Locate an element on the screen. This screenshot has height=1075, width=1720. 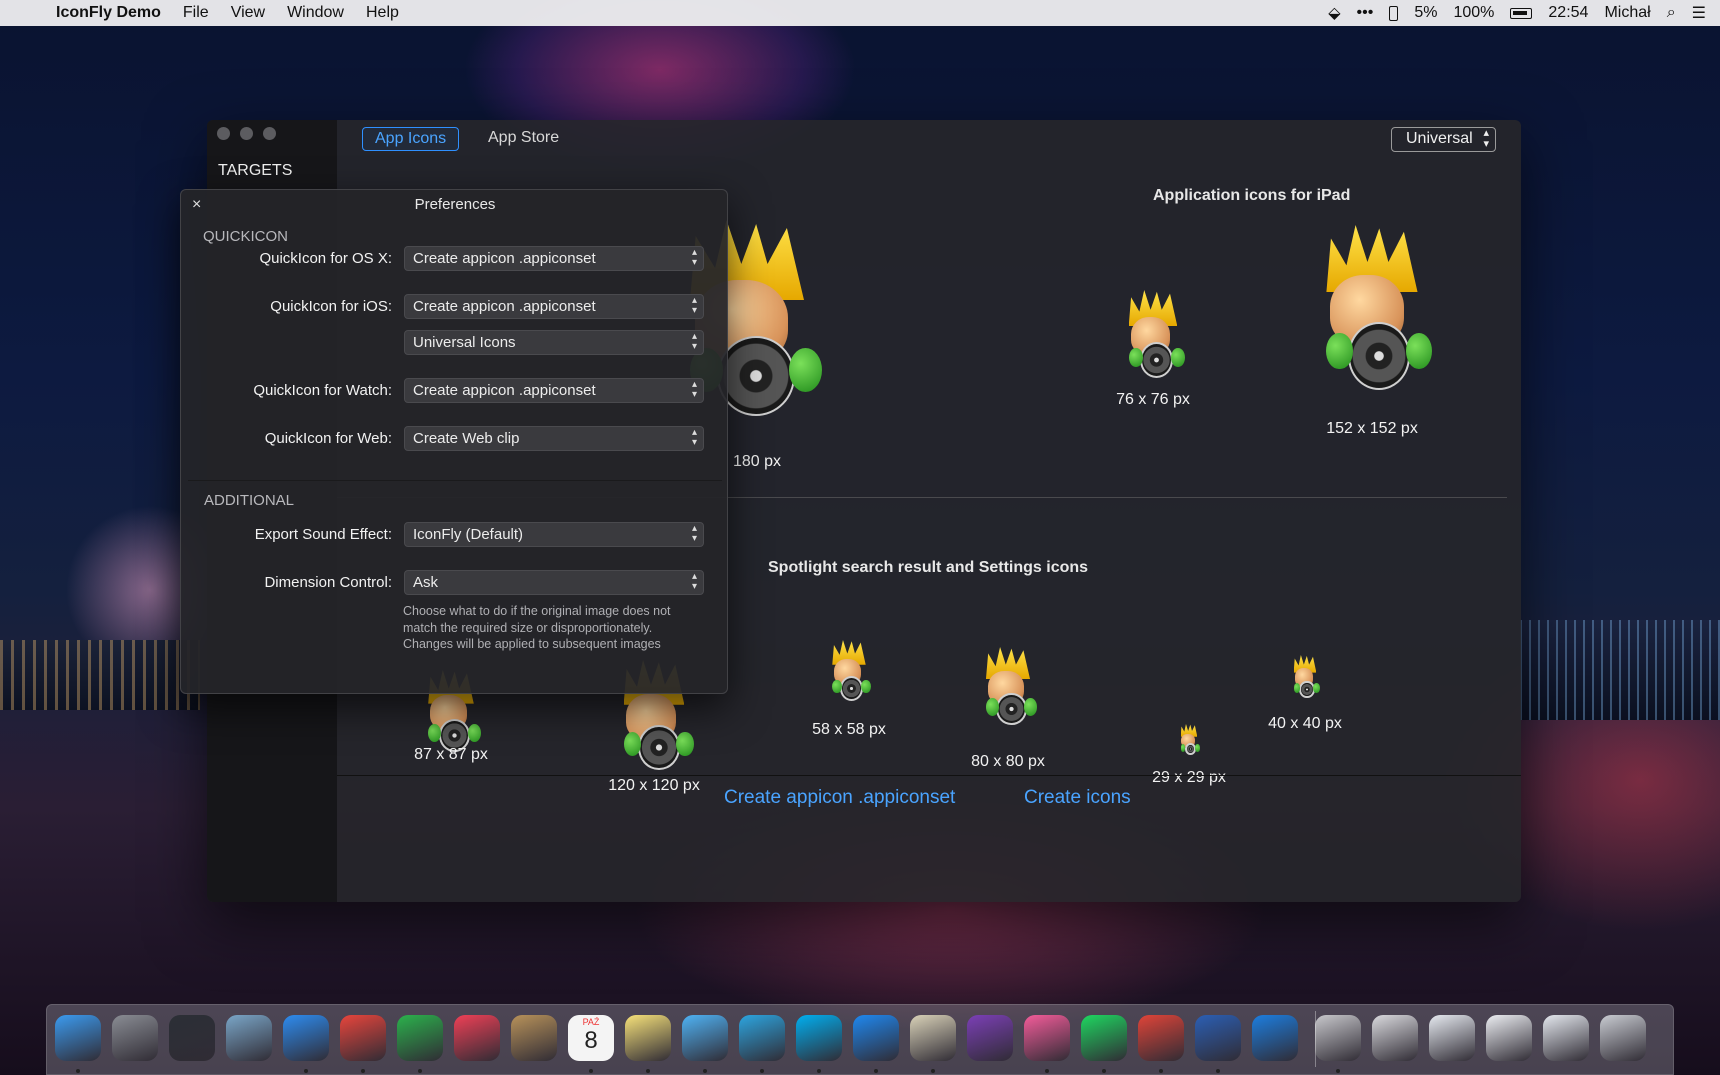
sound-popup: IconFly (Default) ▴ ▾ is located at coordinates (554, 534).